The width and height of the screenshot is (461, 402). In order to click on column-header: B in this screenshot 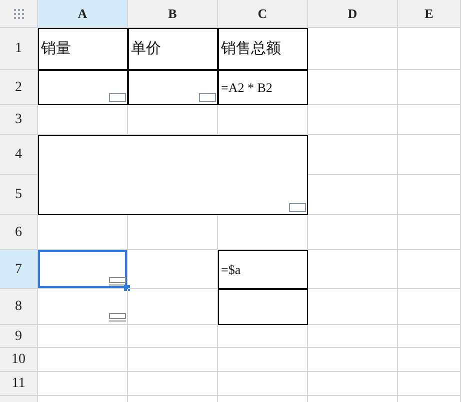, I will do `click(173, 14)`.